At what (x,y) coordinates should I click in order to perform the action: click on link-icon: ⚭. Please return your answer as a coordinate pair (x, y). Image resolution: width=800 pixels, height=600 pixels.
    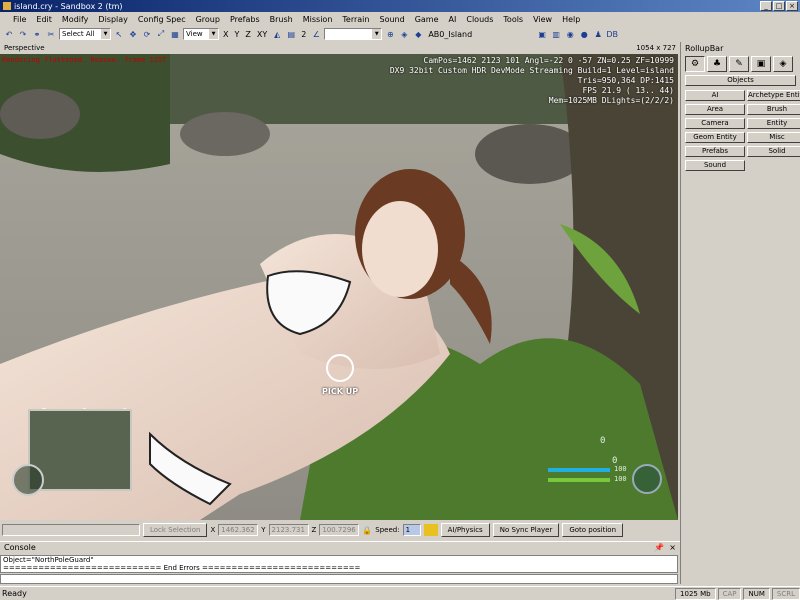
    Looking at the image, I should click on (37, 34).